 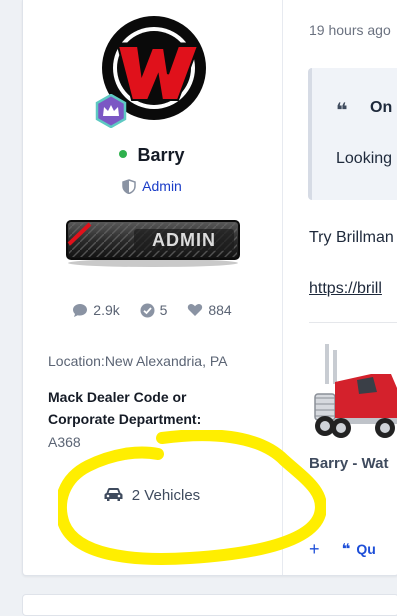 I want to click on avatar, so click(x=150, y=72).